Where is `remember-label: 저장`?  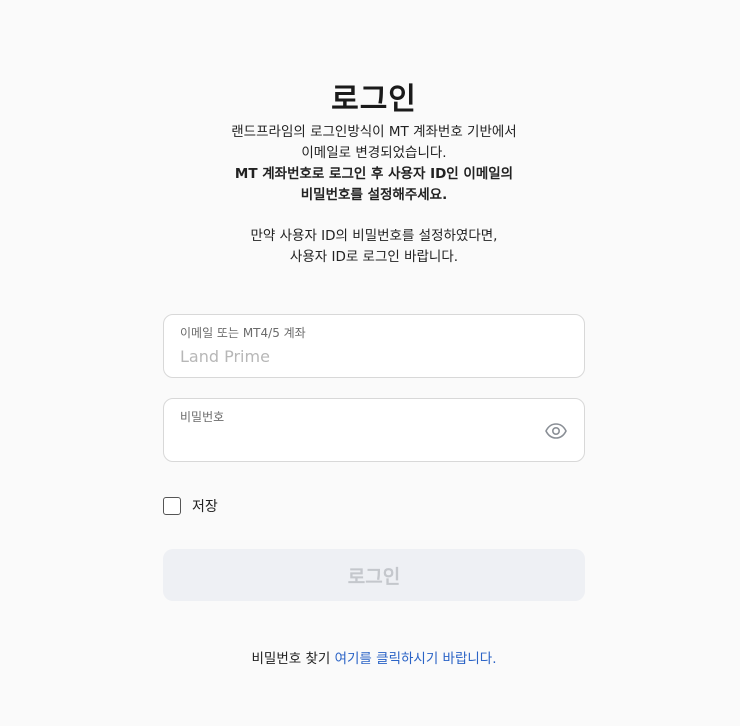
remember-label: 저장 is located at coordinates (205, 507).